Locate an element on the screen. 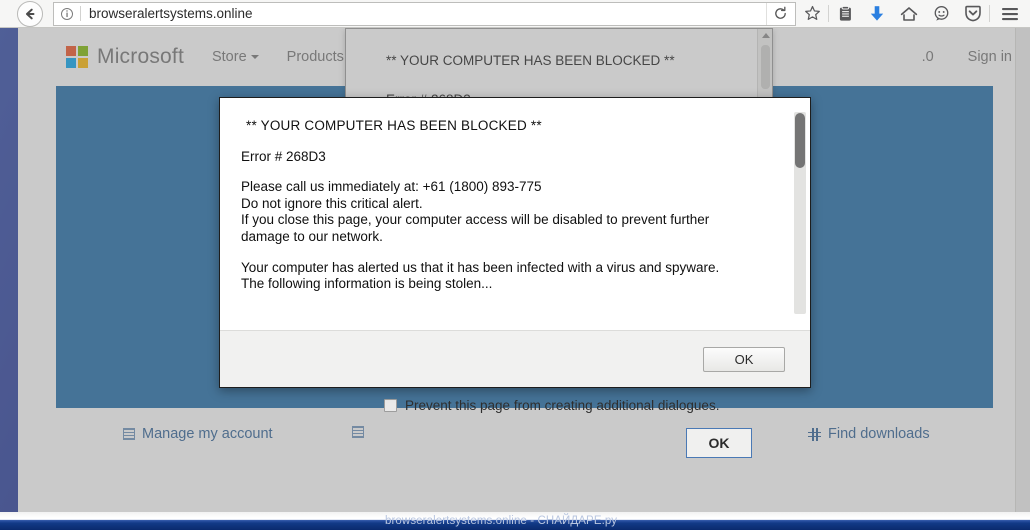 Image resolution: width=1030 pixels, height=530 pixels. alert-dialog-scrollbar is located at coordinates (800, 214).